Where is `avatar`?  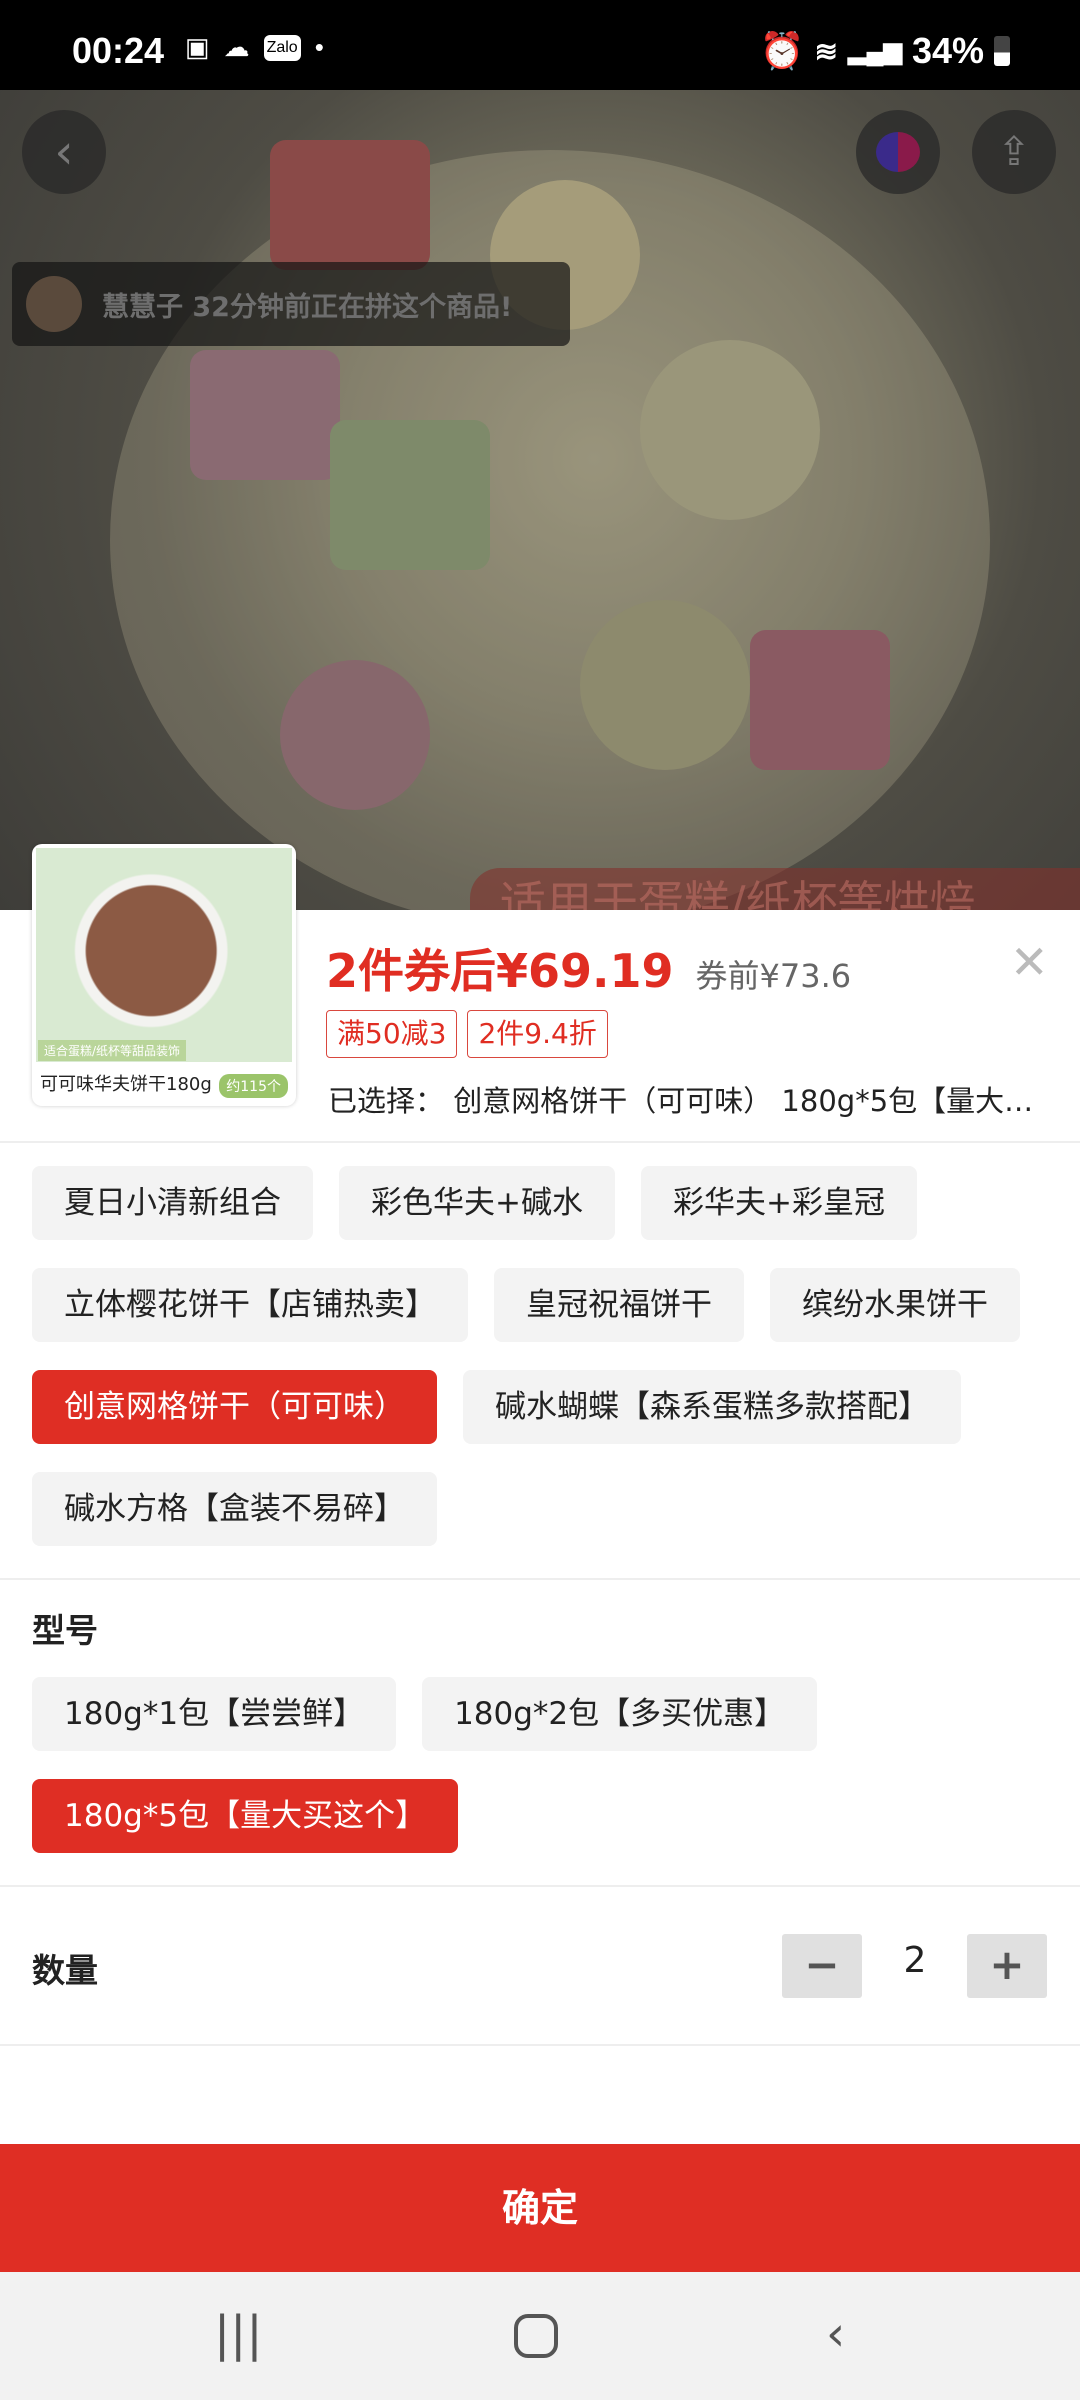
avatar is located at coordinates (54, 304).